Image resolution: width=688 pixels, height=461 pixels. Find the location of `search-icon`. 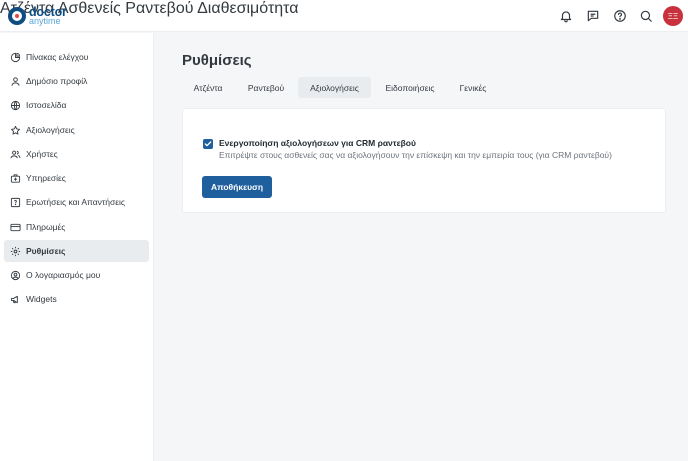

search-icon is located at coordinates (646, 16).